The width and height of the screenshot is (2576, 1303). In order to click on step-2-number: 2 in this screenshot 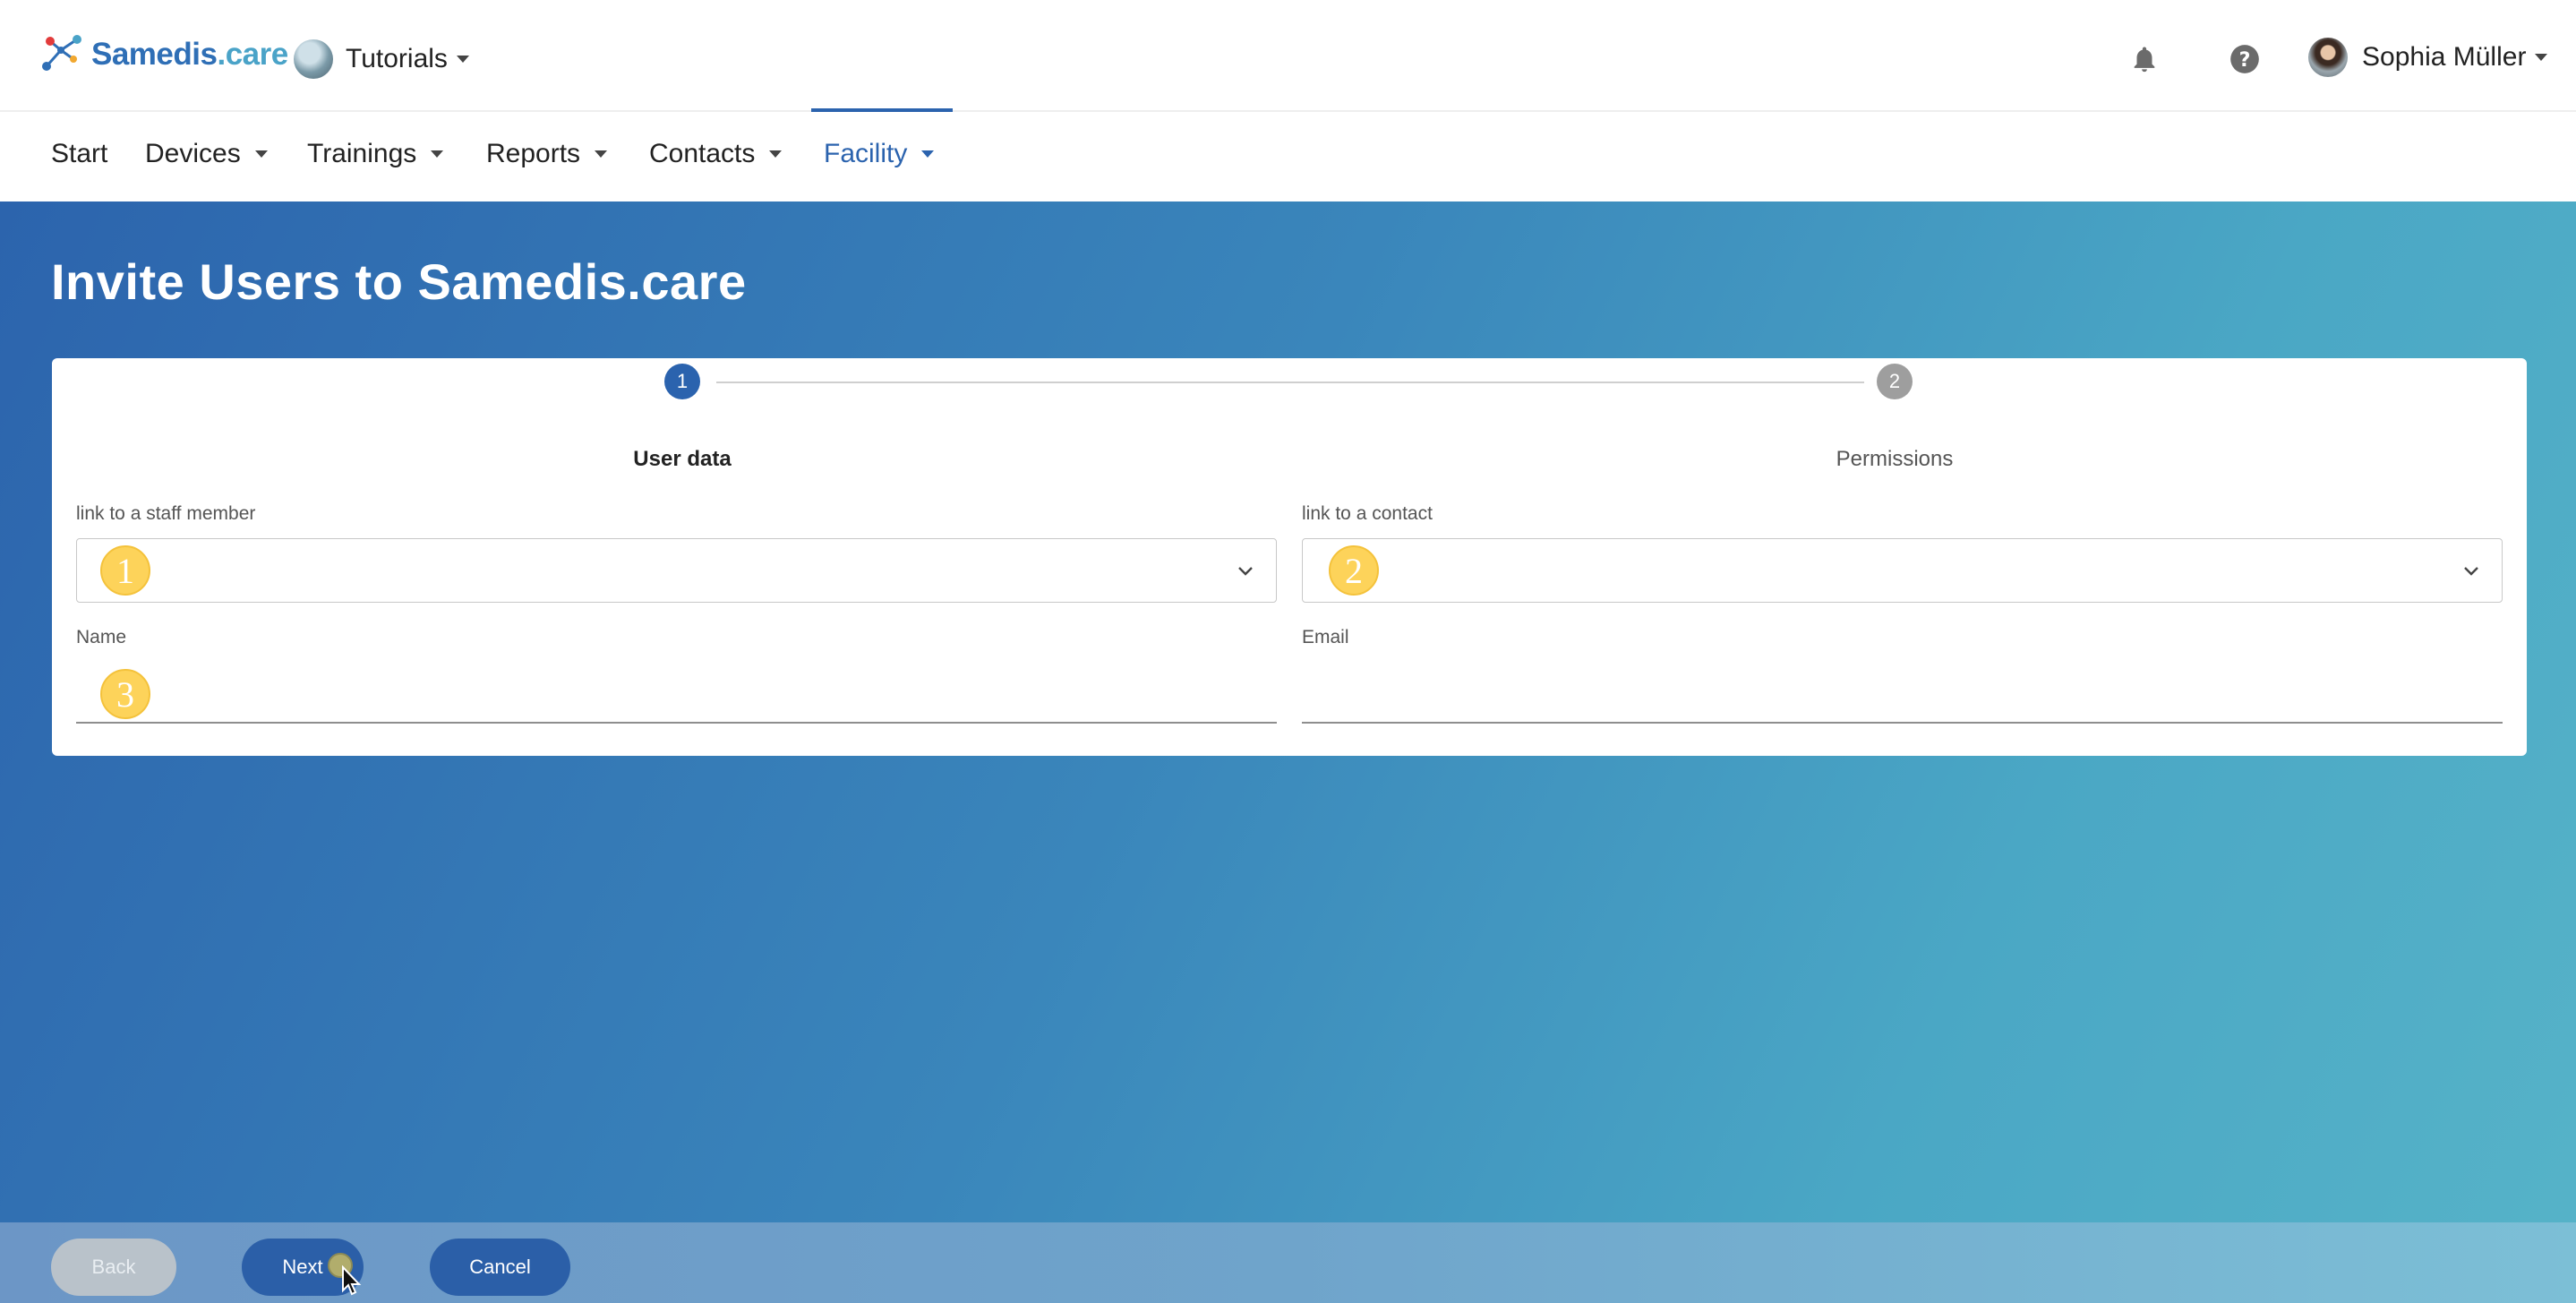, I will do `click(1894, 381)`.